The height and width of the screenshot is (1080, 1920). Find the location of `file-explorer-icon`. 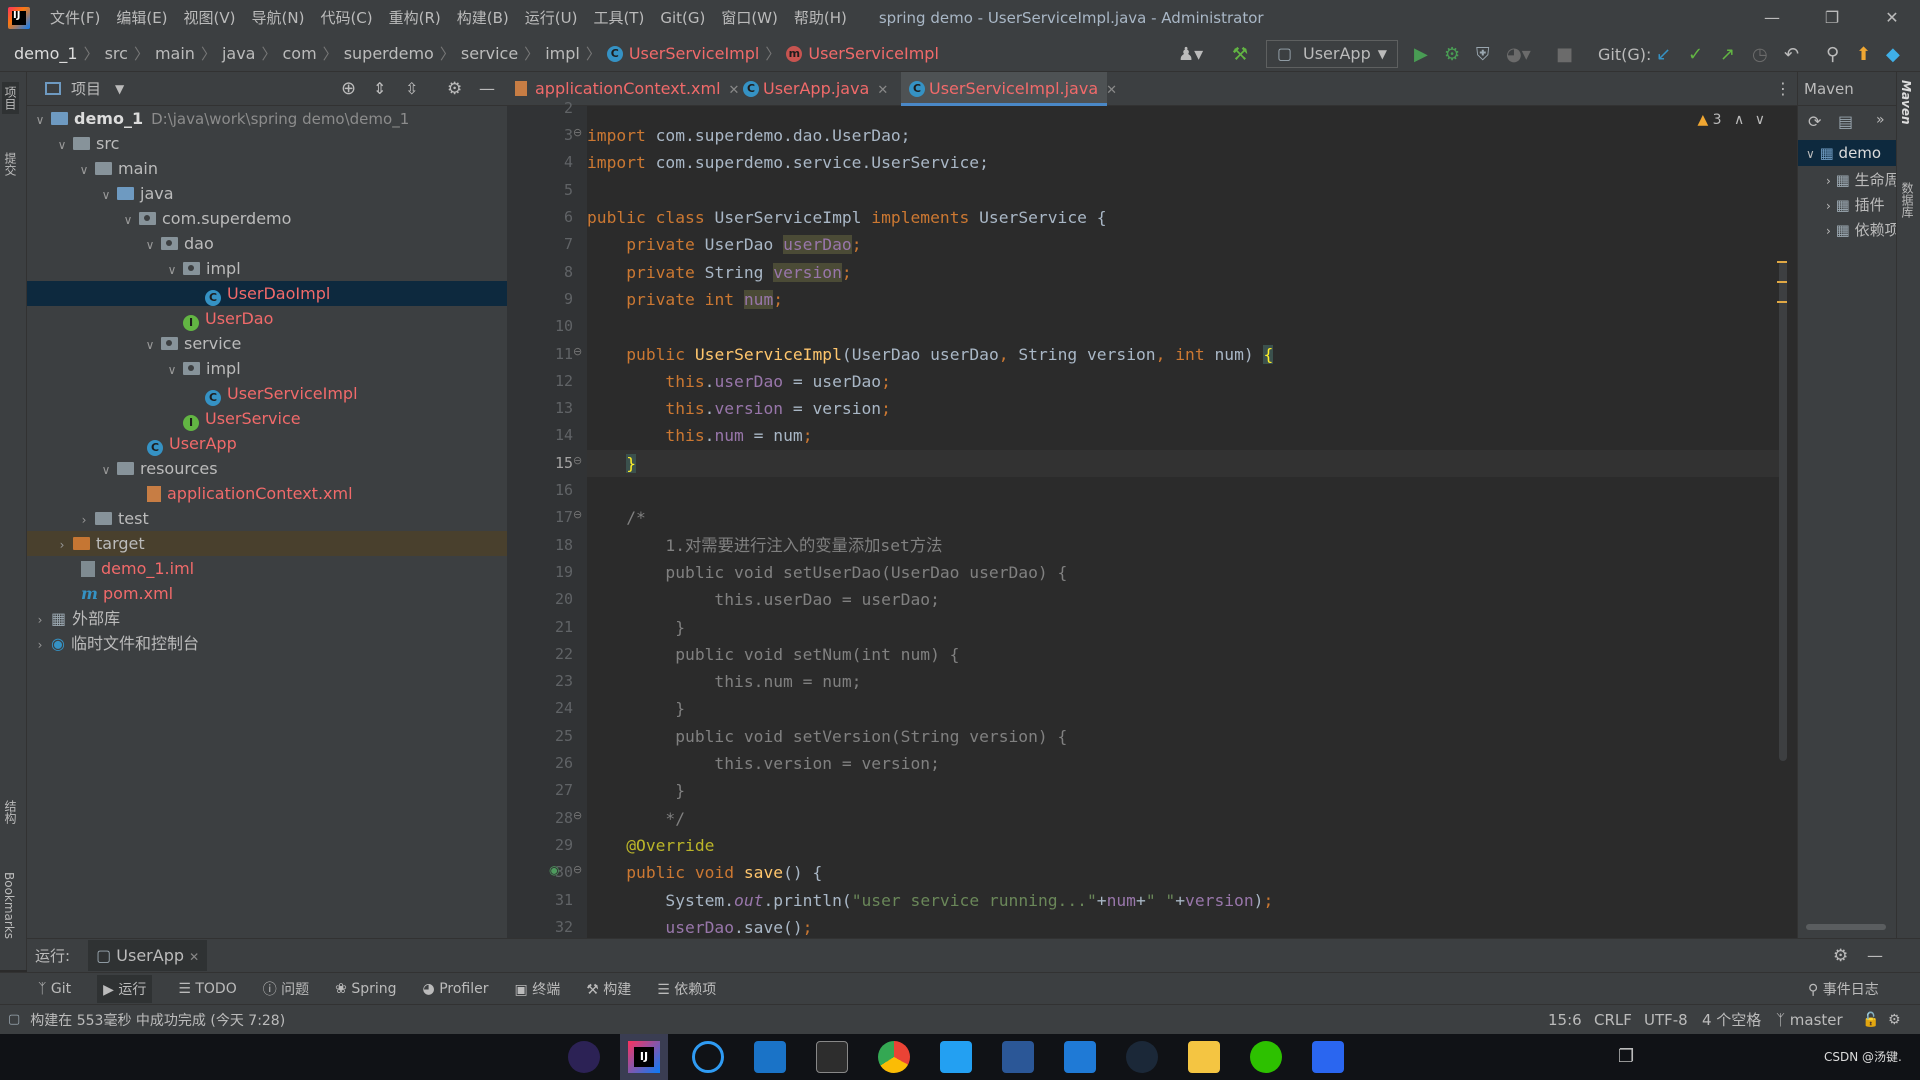

file-explorer-icon is located at coordinates (1204, 1057).